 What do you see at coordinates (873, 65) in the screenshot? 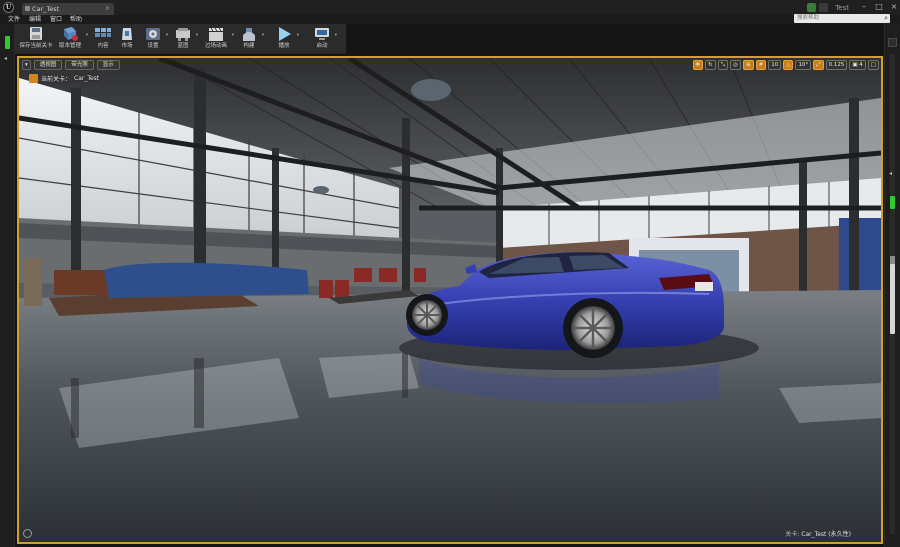
I see `maximize-viewport-icon: □` at bounding box center [873, 65].